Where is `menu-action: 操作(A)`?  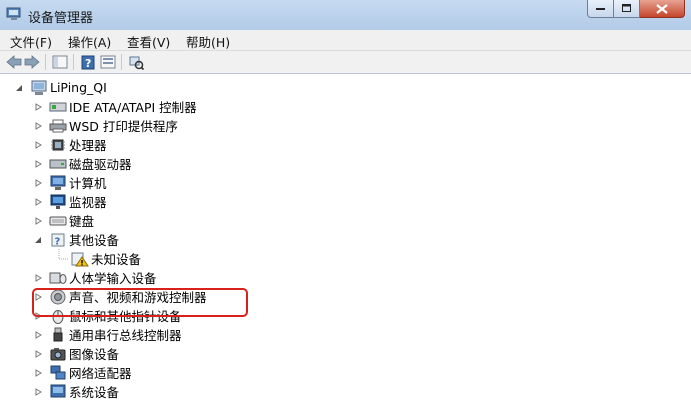 menu-action: 操作(A) is located at coordinates (89, 41).